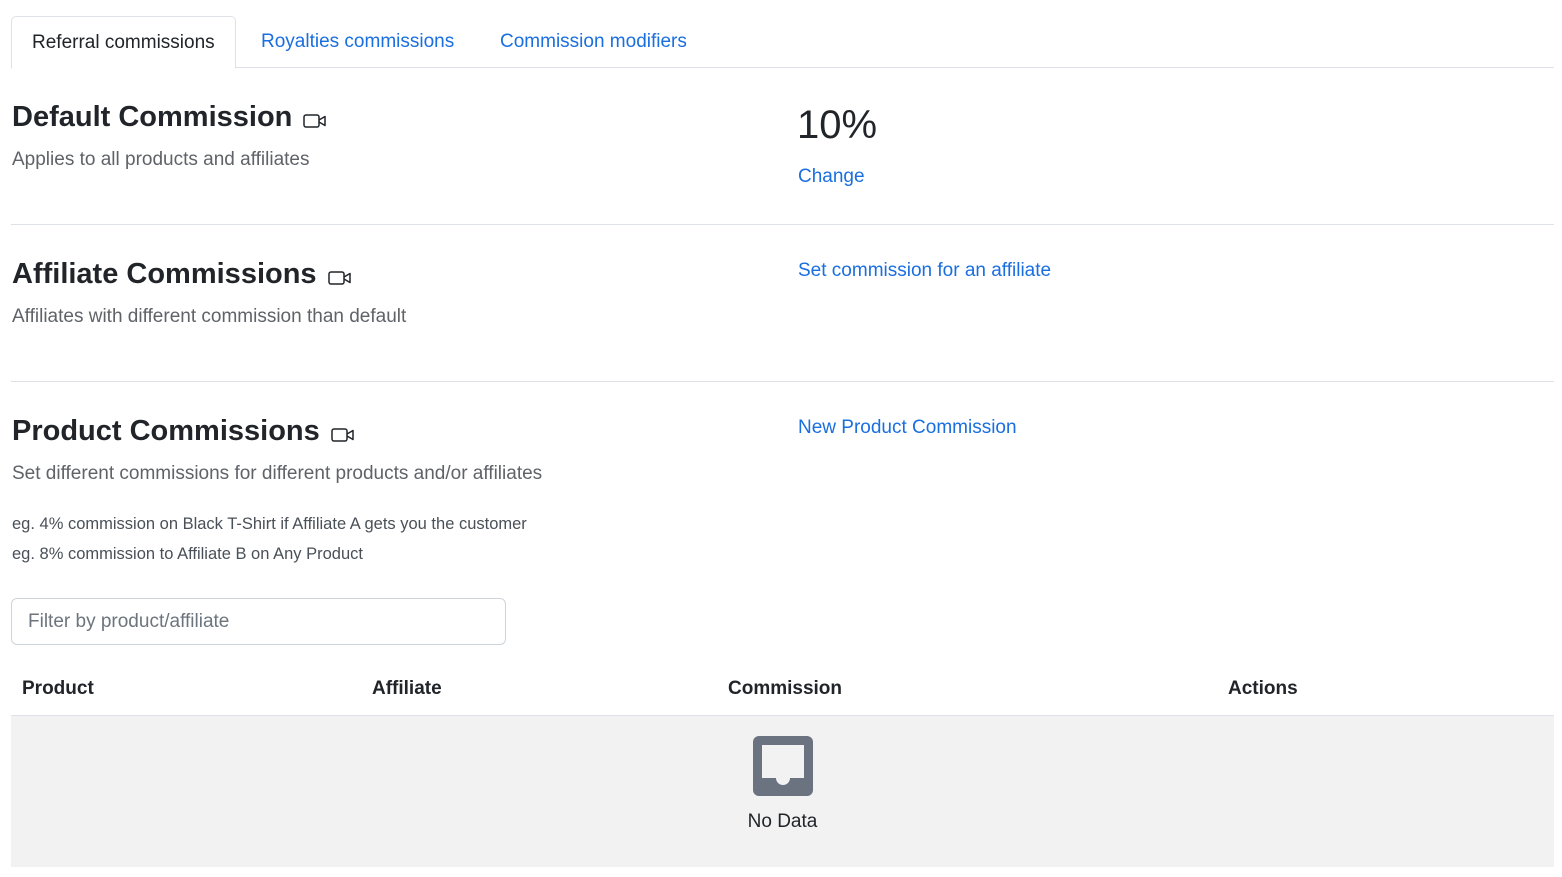  I want to click on column-header-affiliate: Affiliate, so click(407, 689).